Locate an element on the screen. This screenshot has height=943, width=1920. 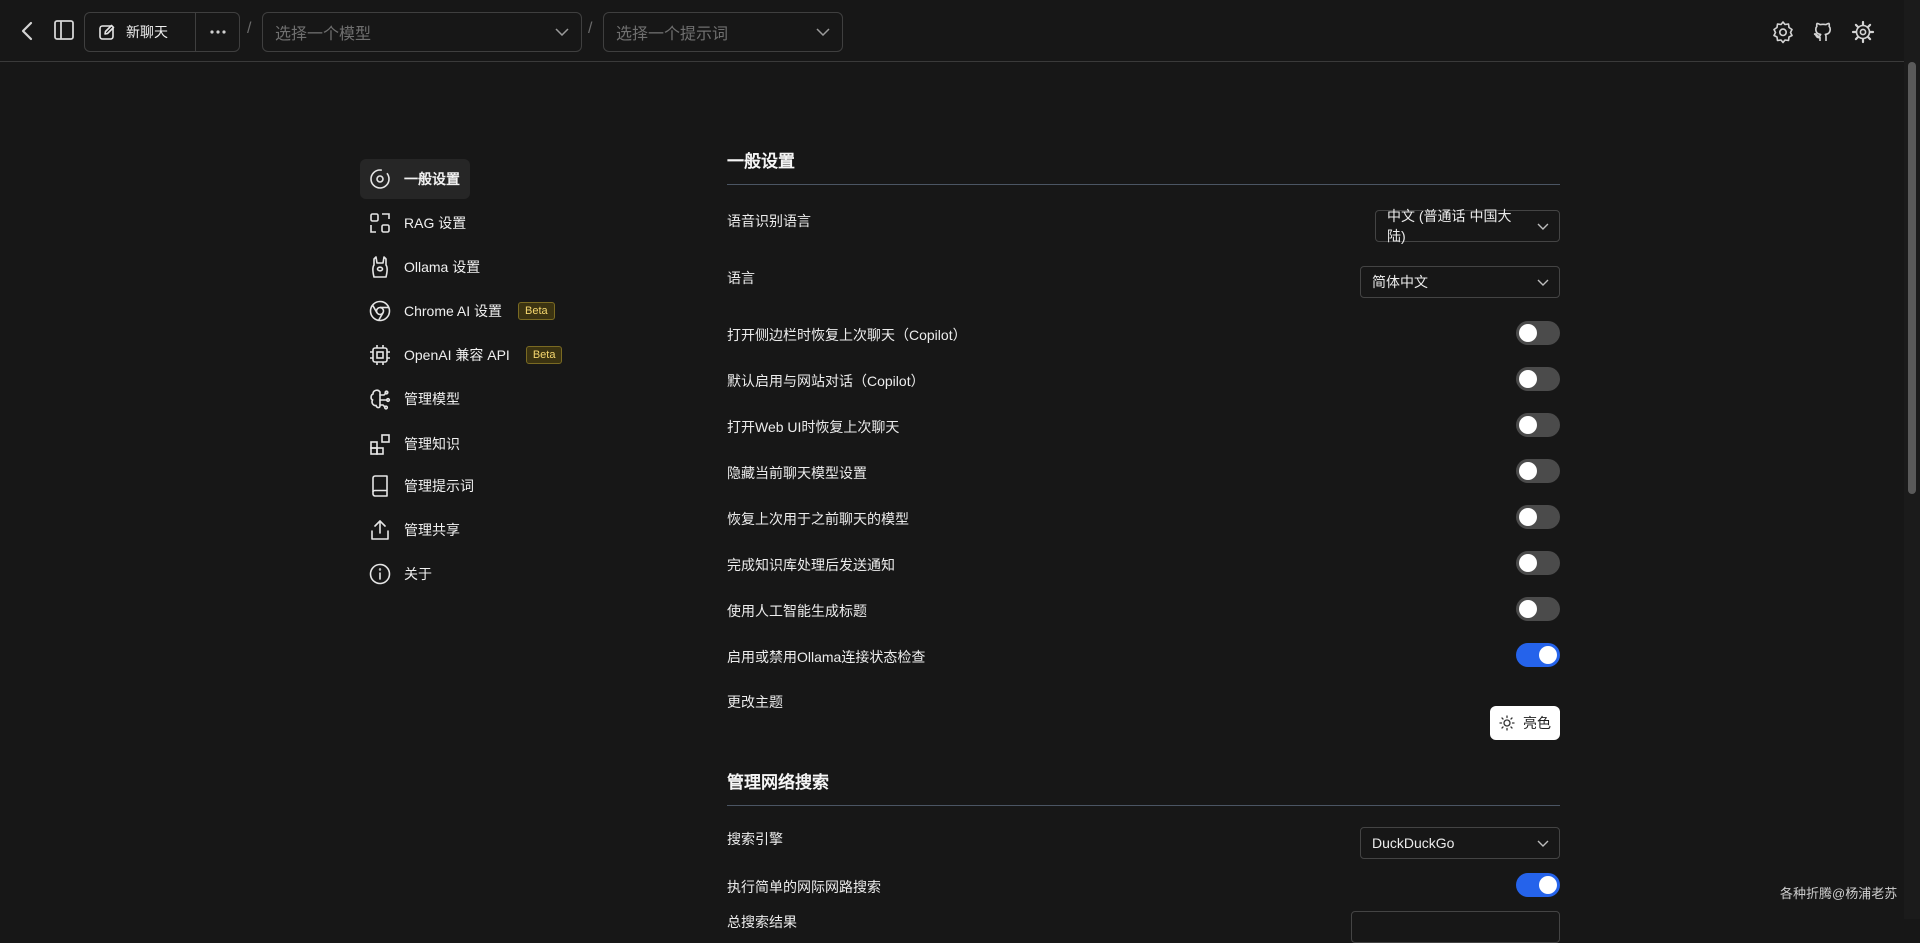
github-icon is located at coordinates (1823, 32).